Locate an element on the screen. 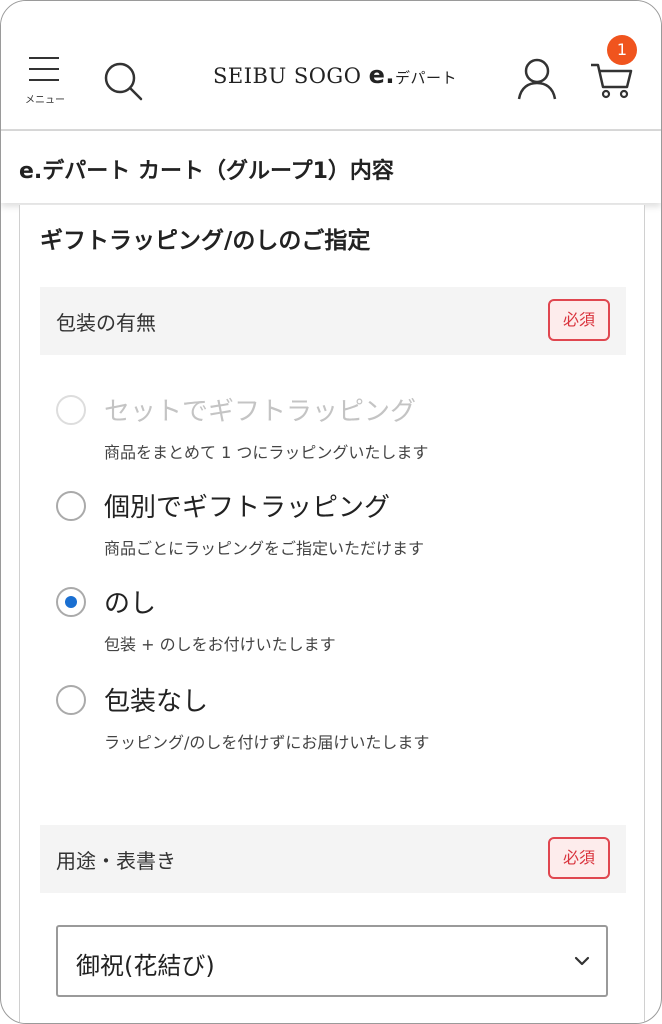  usage-label: 用途・表書き is located at coordinates (116, 861).